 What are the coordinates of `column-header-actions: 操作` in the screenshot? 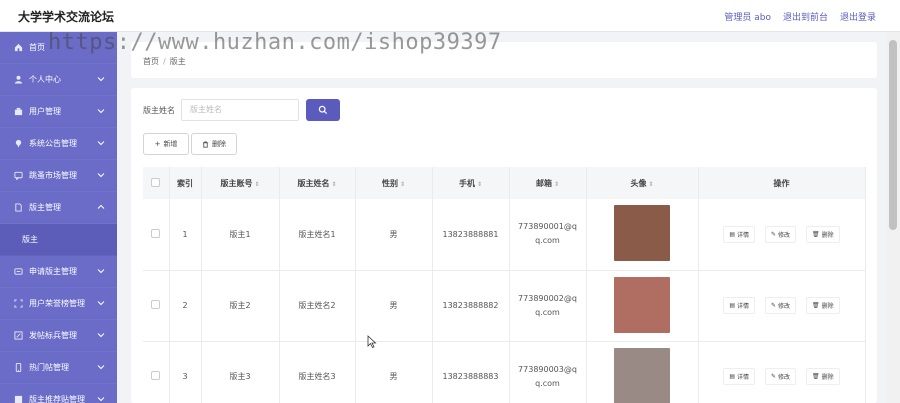 It's located at (782, 183).